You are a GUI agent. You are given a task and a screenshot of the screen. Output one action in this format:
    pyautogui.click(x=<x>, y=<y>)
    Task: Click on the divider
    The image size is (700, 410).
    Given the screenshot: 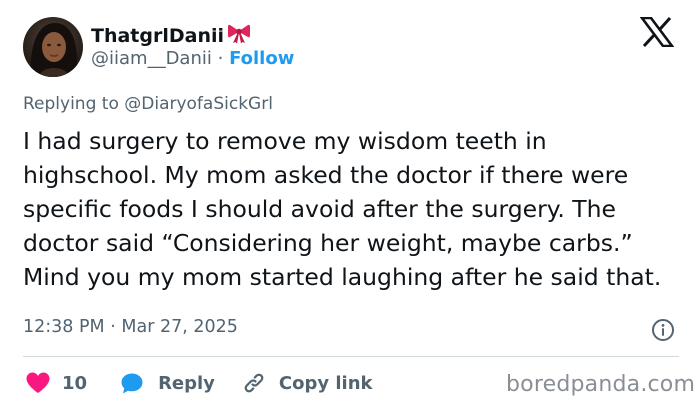 What is the action you would take?
    pyautogui.click(x=351, y=356)
    